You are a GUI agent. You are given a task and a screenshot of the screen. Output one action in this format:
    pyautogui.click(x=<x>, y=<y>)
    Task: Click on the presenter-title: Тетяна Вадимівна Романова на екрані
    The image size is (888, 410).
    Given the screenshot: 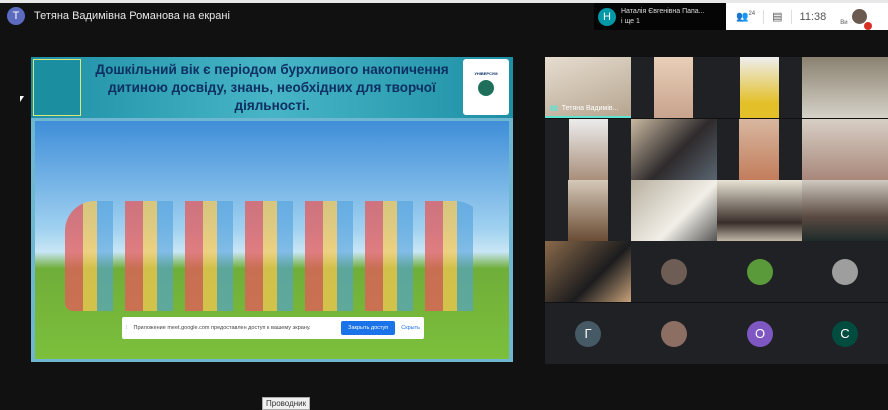 What is the action you would take?
    pyautogui.click(x=132, y=16)
    